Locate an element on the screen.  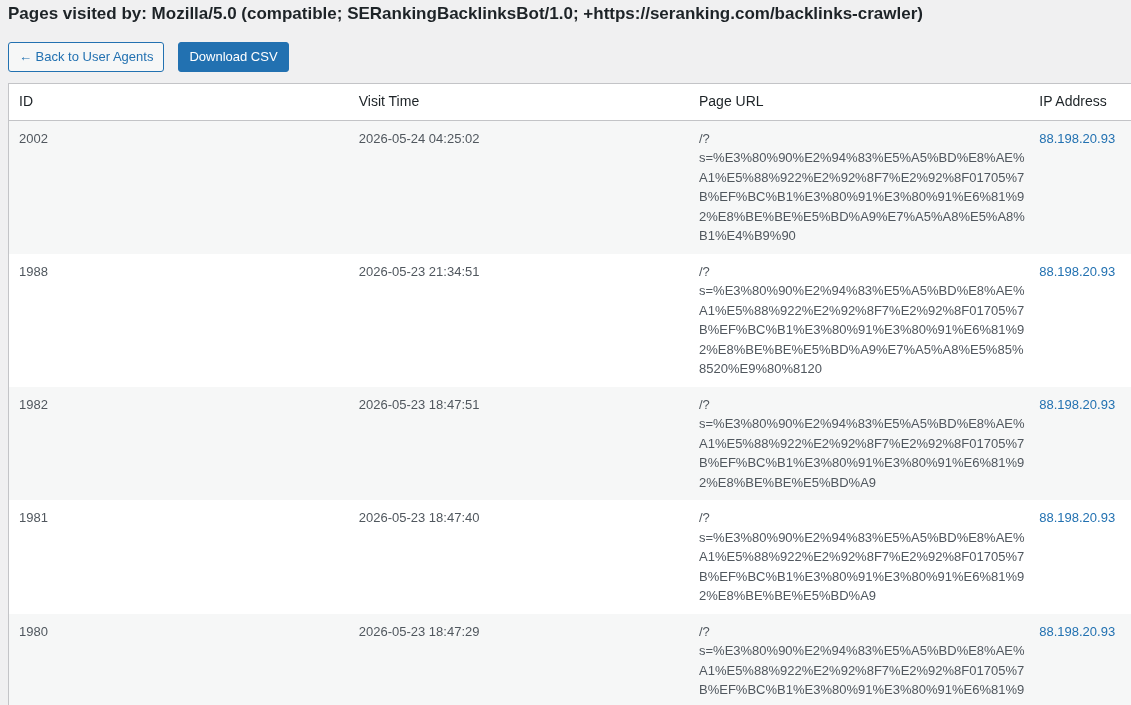
column-header: IP Address is located at coordinates (1080, 101).